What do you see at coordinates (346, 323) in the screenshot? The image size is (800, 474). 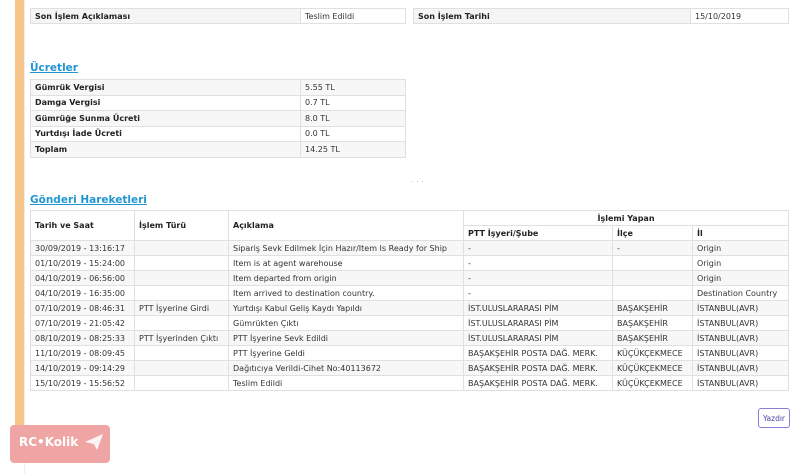 I see `cell-description: Gümrükten Çıktı` at bounding box center [346, 323].